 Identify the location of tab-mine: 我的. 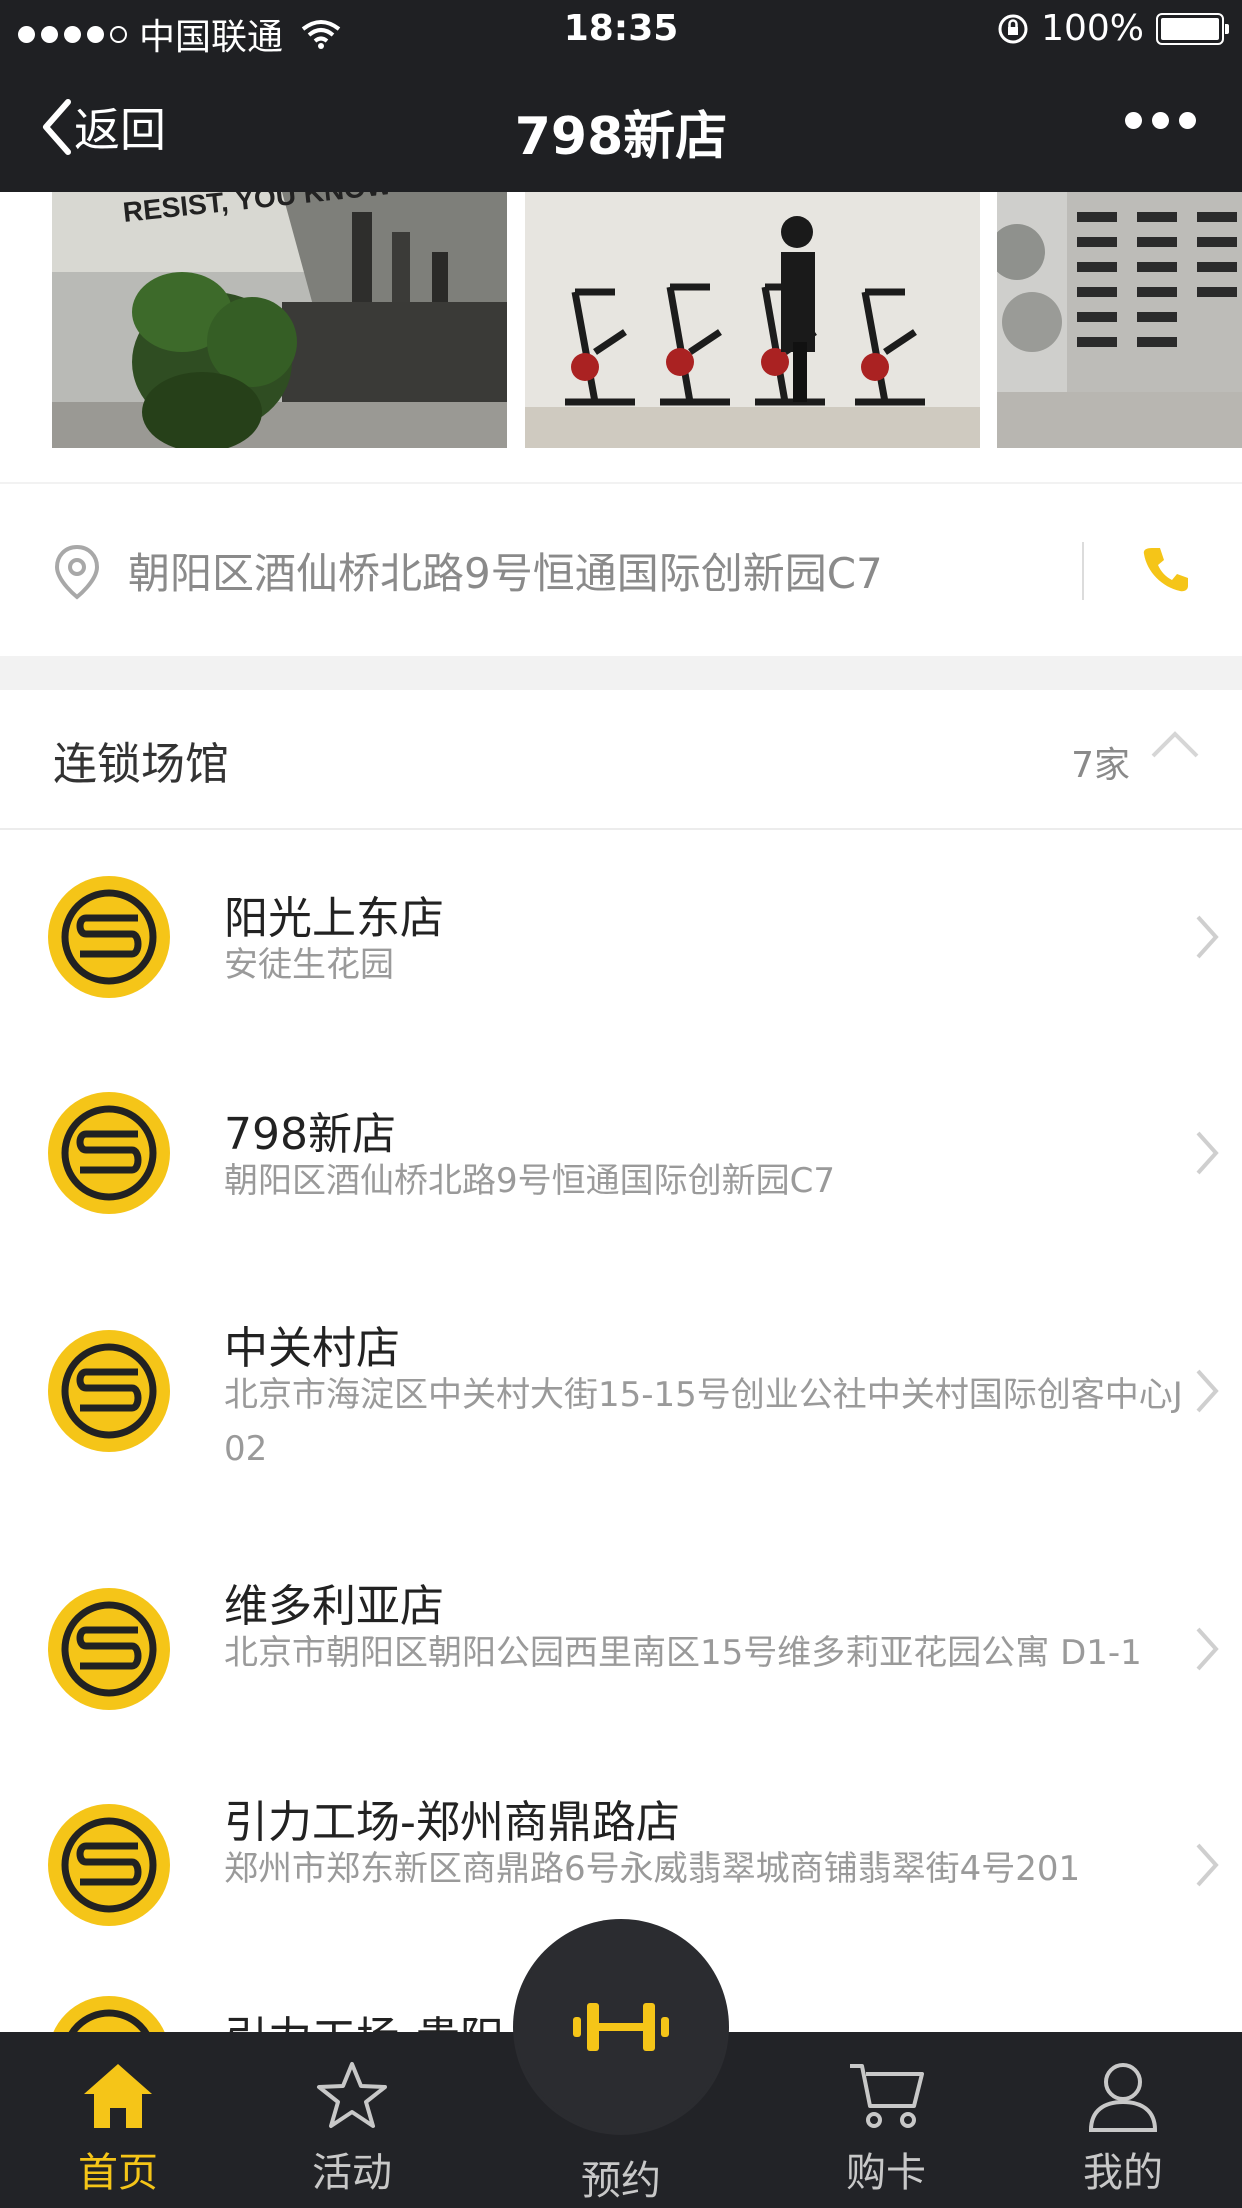
(1123, 2129).